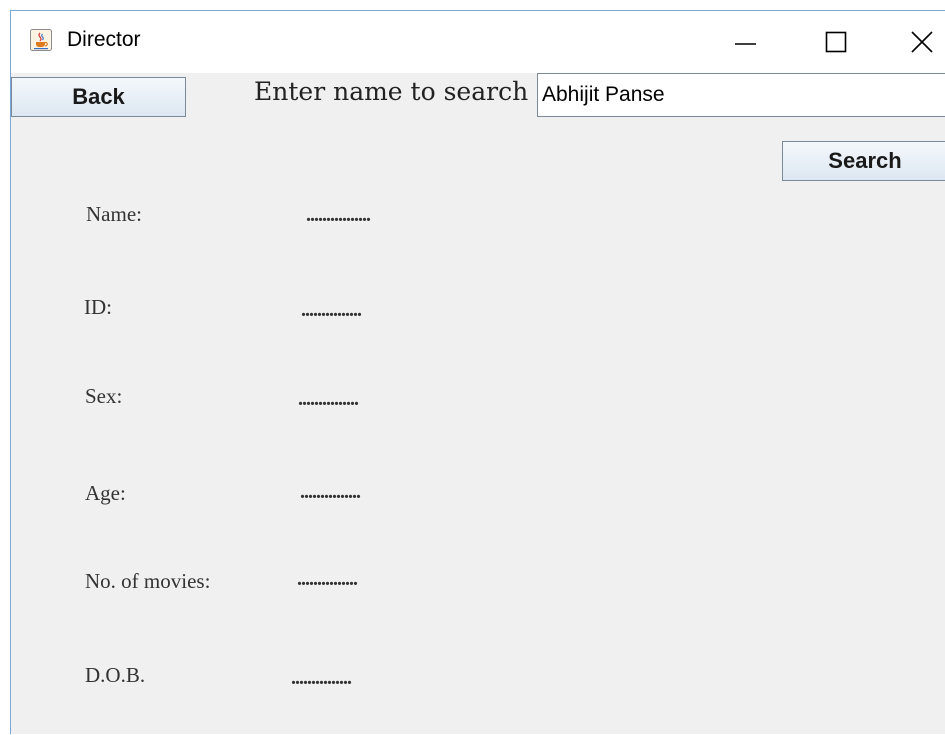 The height and width of the screenshot is (735, 945). I want to click on dob-label: D.O.B., so click(115, 675).